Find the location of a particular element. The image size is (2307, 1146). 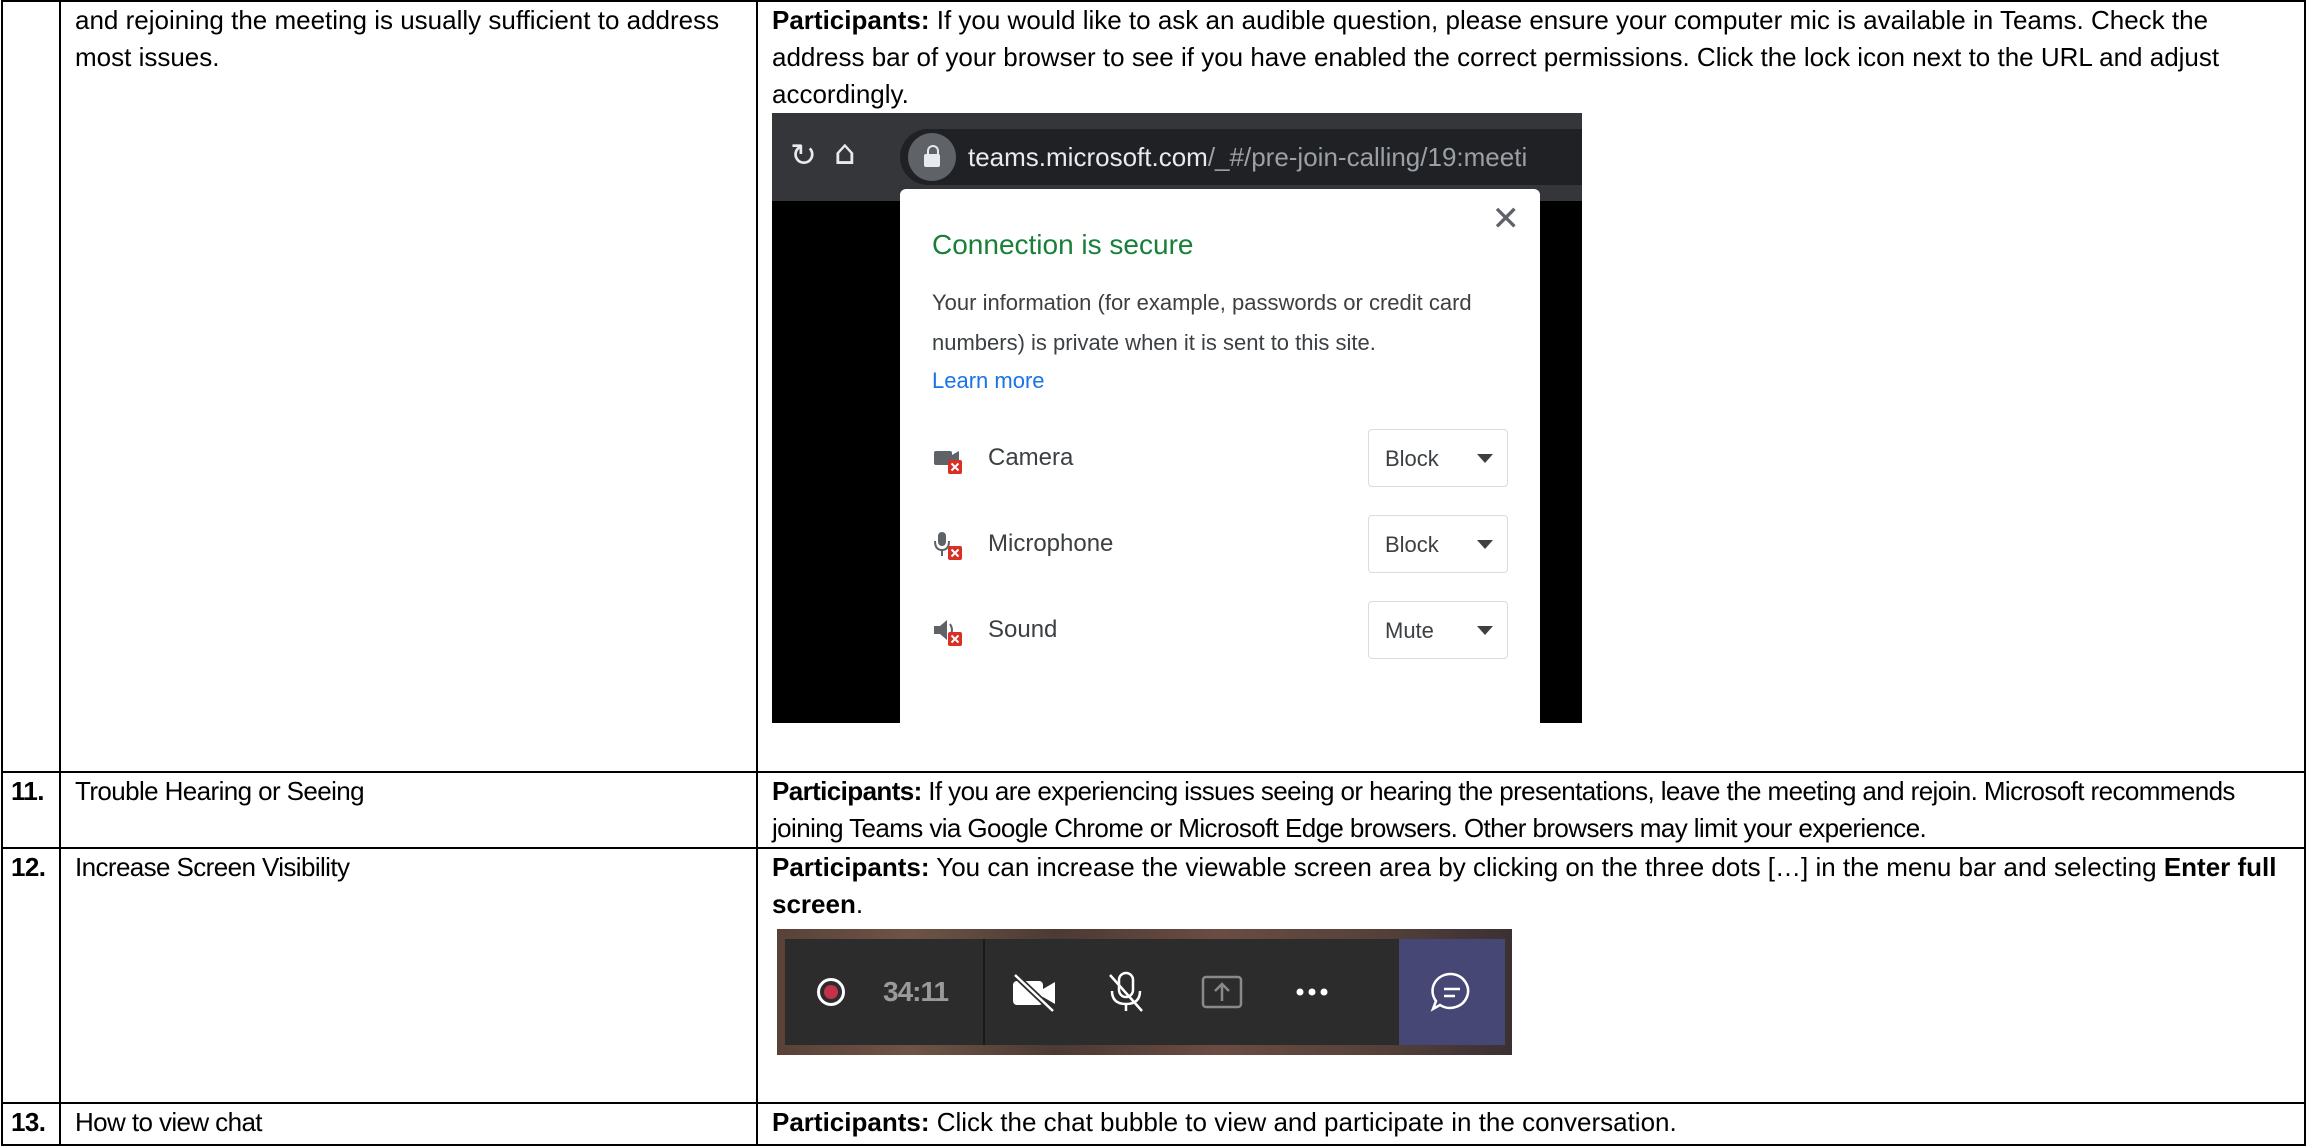

camera-blocked-icon is located at coordinates (948, 462).